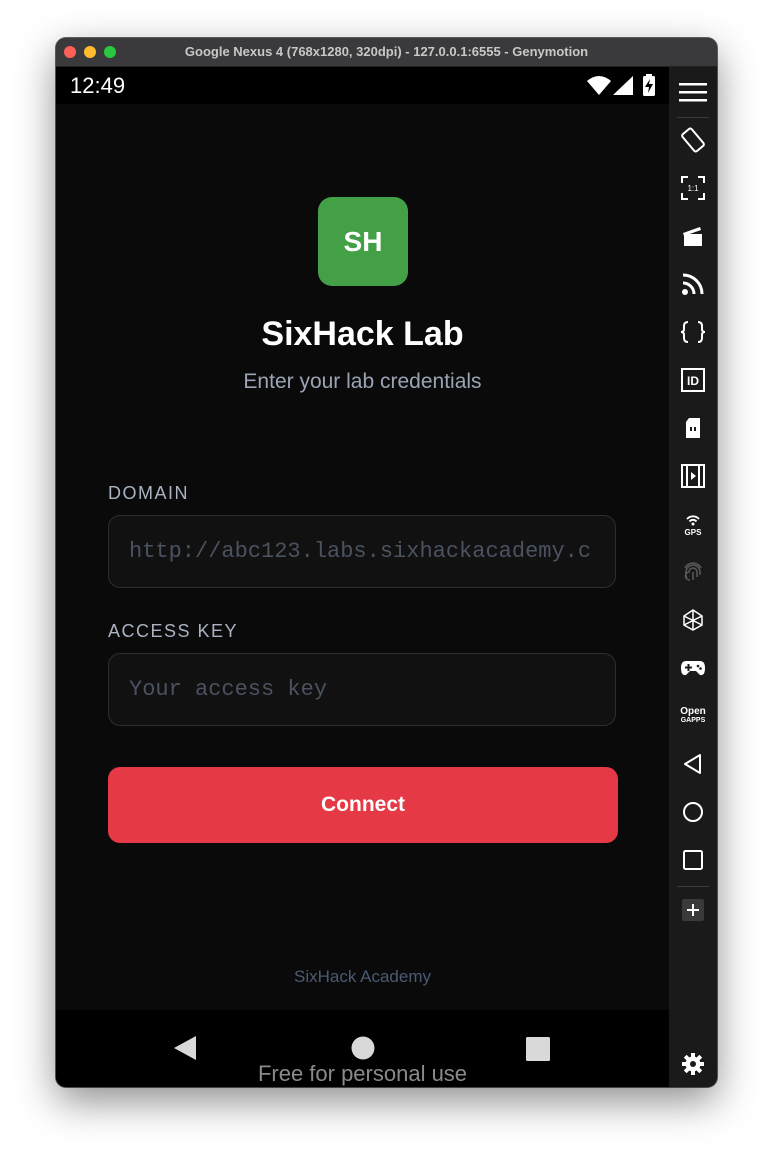 This screenshot has width=773, height=1162. What do you see at coordinates (693, 524) in the screenshot?
I see `gps-icon: GPS` at bounding box center [693, 524].